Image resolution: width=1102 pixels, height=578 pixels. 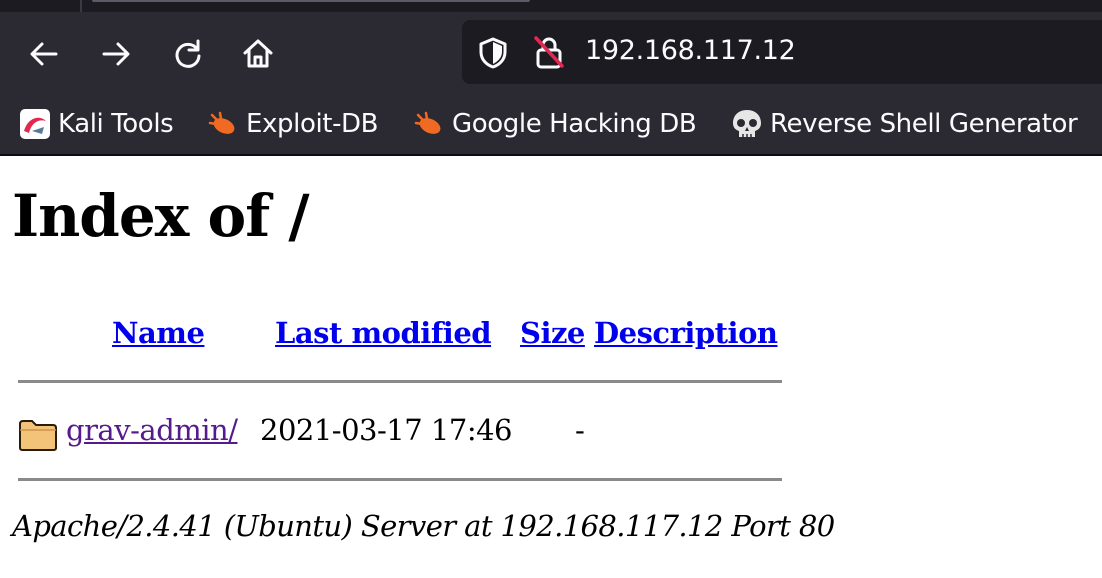 I want to click on column-header-size: Size, so click(x=552, y=333).